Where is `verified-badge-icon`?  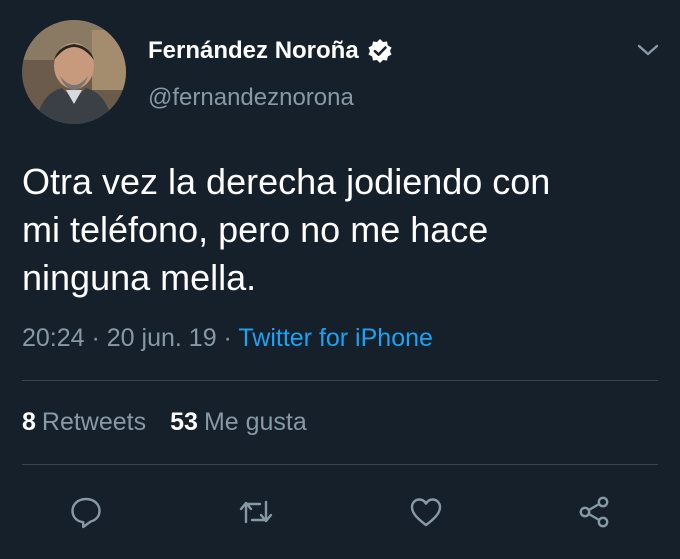
verified-badge-icon is located at coordinates (380, 51).